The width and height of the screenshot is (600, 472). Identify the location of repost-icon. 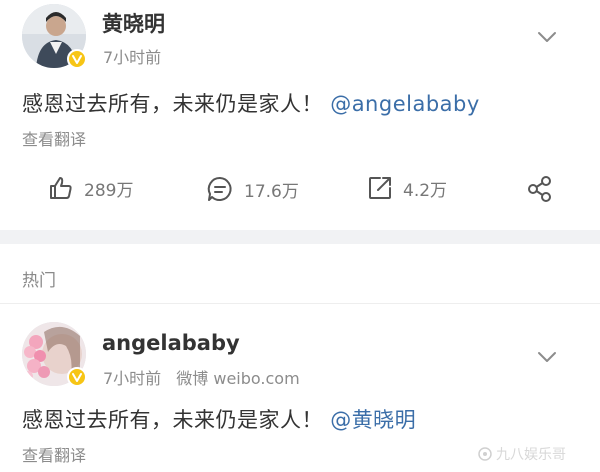
(380, 188).